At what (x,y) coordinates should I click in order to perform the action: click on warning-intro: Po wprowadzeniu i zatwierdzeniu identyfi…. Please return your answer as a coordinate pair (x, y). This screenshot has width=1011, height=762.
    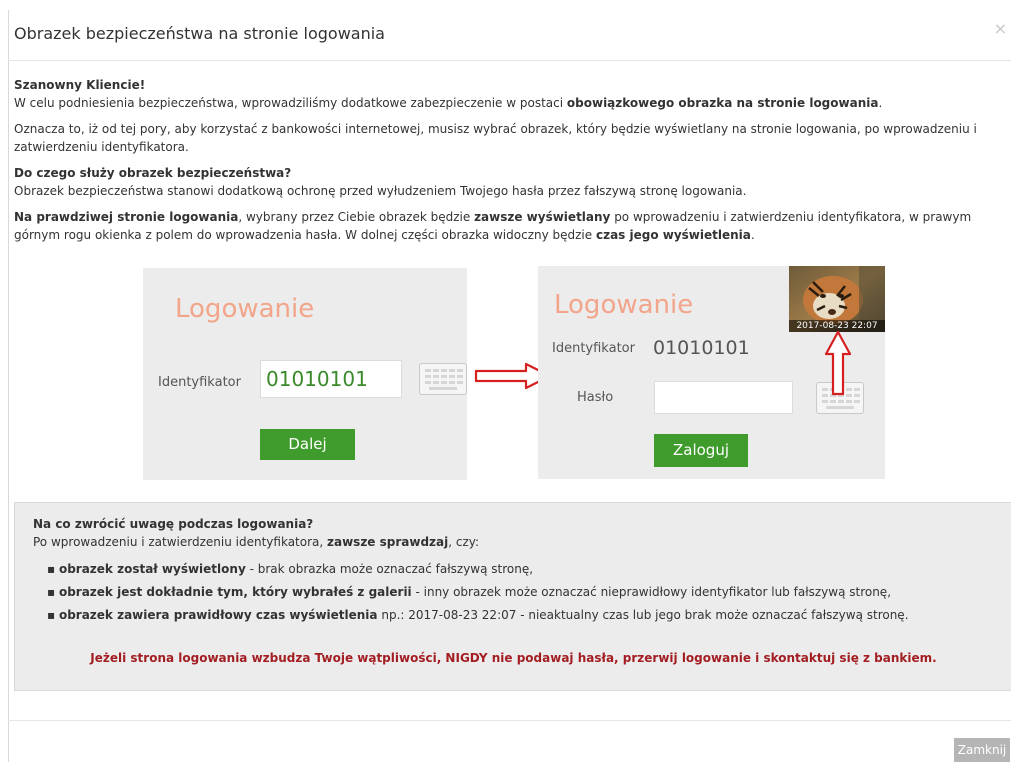
    Looking at the image, I should click on (256, 542).